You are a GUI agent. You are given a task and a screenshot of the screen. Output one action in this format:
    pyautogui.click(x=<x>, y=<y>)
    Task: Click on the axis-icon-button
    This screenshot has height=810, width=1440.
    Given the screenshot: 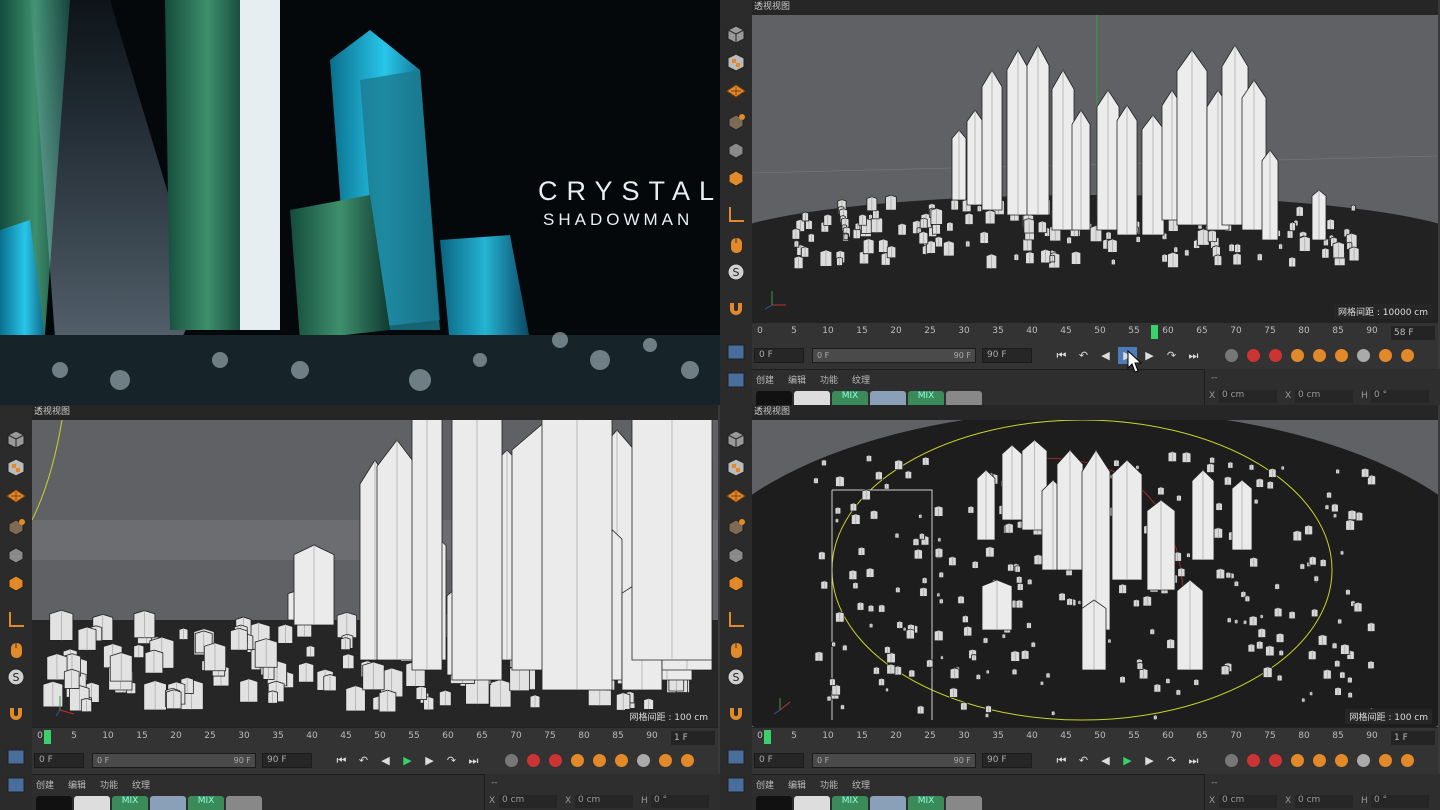 What is the action you would take?
    pyautogui.click(x=735, y=618)
    